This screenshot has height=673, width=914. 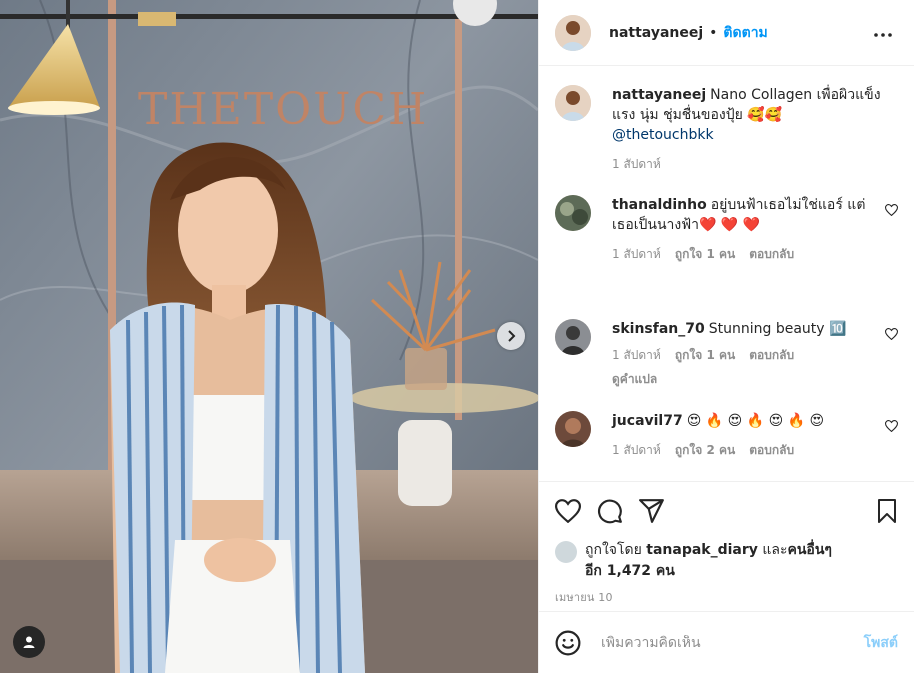 I want to click on comment-input, so click(x=716, y=642).